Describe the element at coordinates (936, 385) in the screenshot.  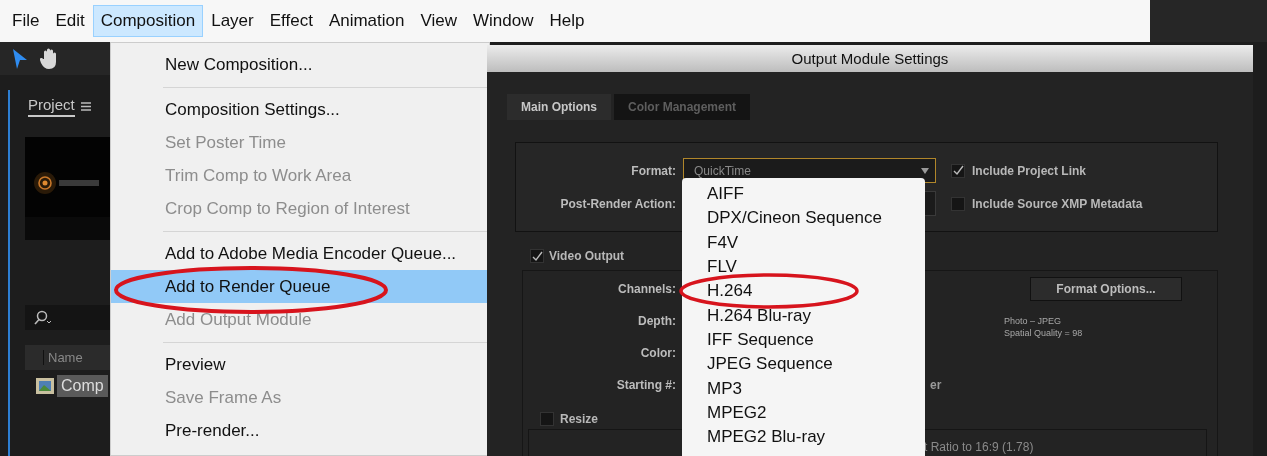
I see `option-text: er` at that location.